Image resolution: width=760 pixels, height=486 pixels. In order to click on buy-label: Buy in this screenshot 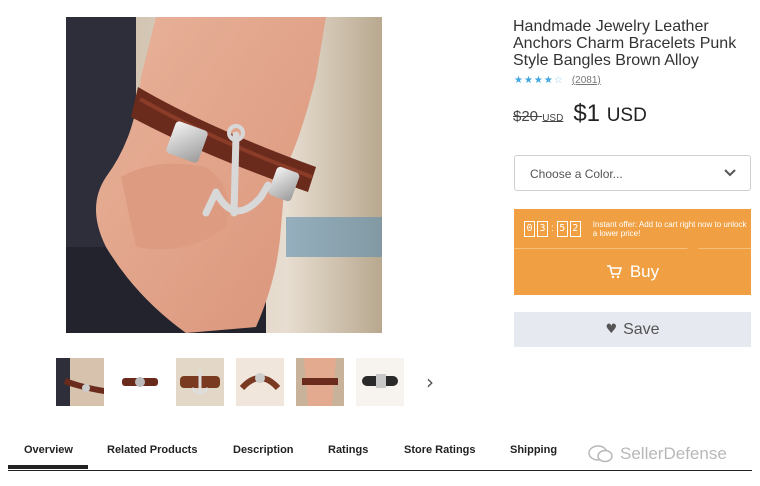, I will do `click(644, 271)`.